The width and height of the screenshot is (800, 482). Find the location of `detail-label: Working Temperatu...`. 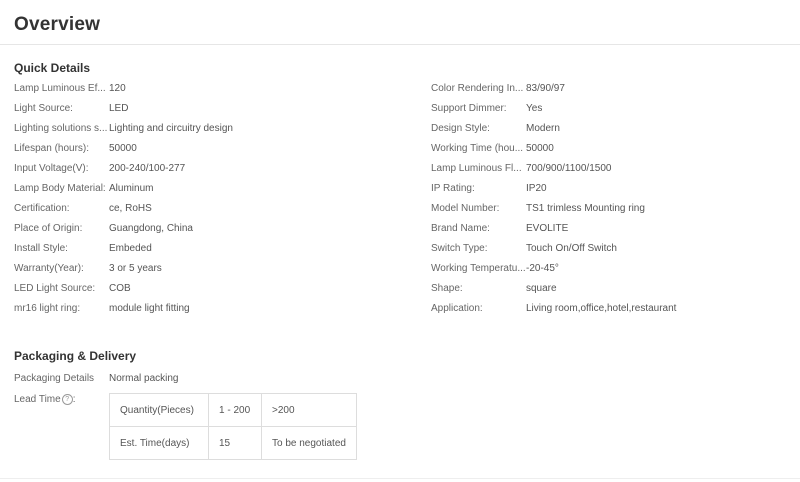

detail-label: Working Temperatu... is located at coordinates (478, 268).